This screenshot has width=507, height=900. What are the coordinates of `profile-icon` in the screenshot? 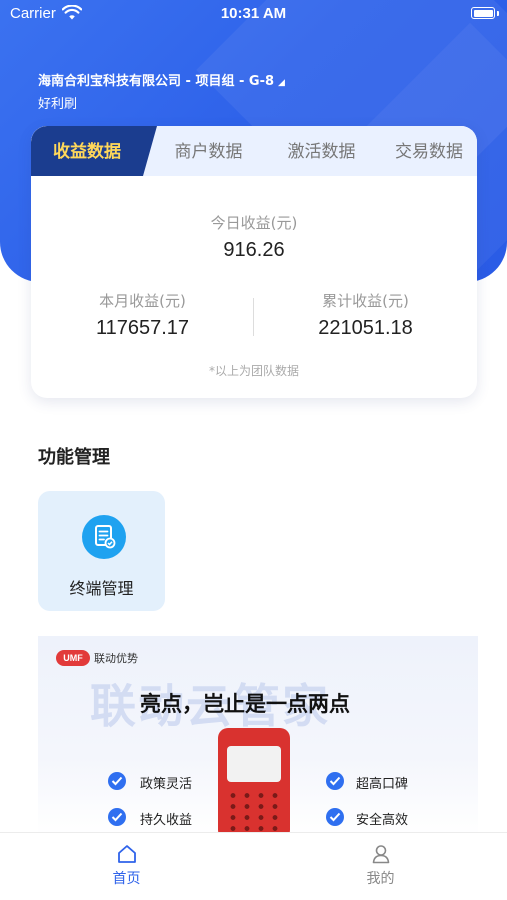 It's located at (381, 854).